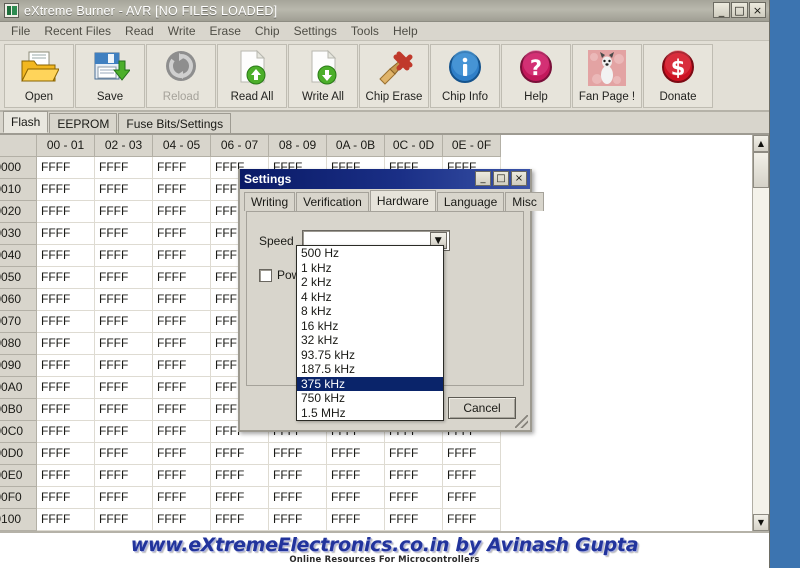  I want to click on menu-item-recent-files: Recent Files, so click(77, 31).